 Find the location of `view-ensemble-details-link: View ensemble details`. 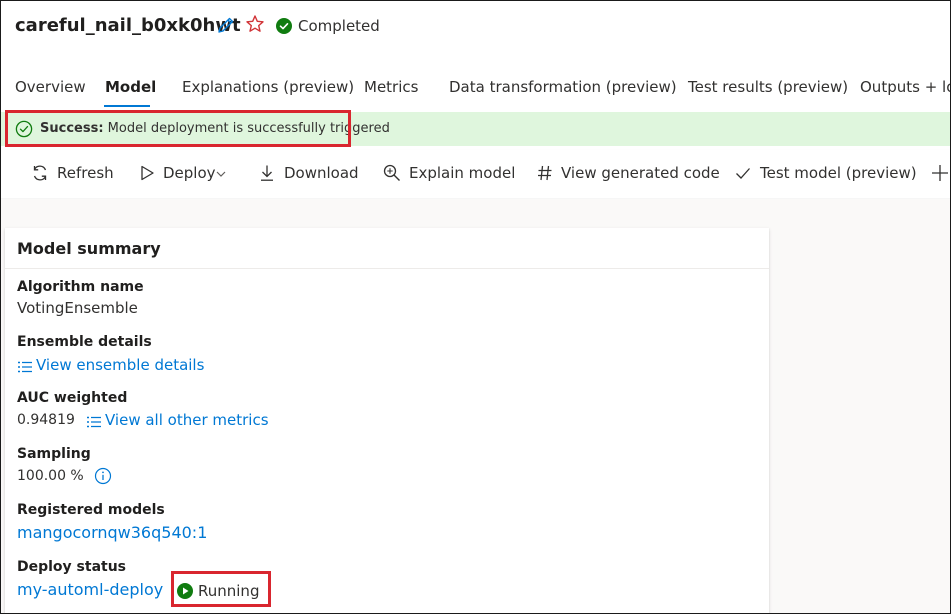

view-ensemble-details-link: View ensemble details is located at coordinates (120, 365).